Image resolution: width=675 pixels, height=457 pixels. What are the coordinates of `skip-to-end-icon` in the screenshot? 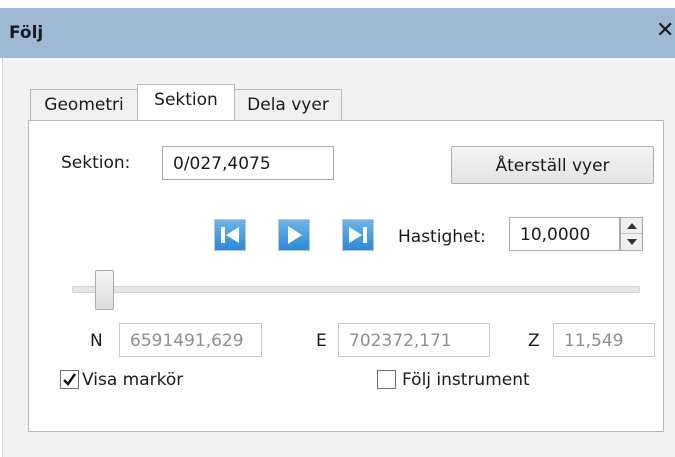 It's located at (358, 235).